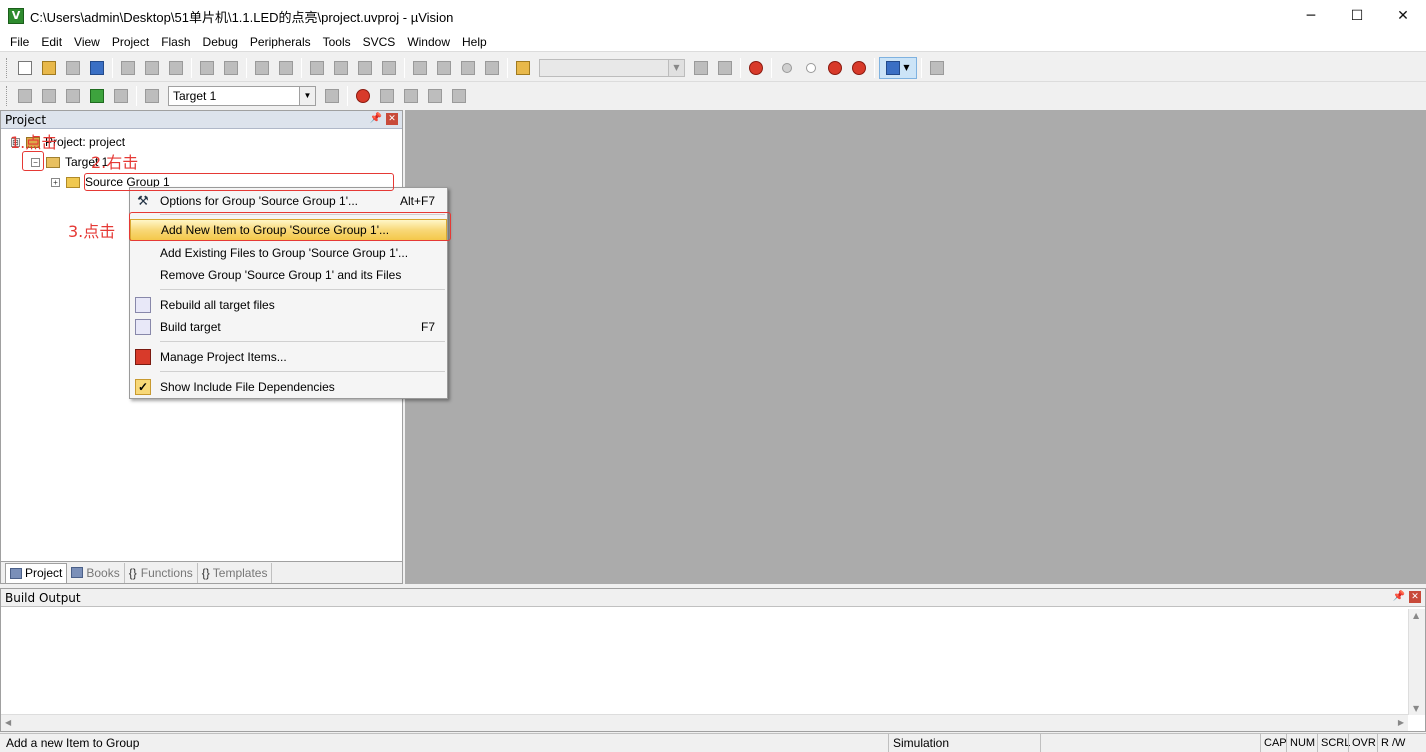  I want to click on batch-build-button, so click(97, 96).